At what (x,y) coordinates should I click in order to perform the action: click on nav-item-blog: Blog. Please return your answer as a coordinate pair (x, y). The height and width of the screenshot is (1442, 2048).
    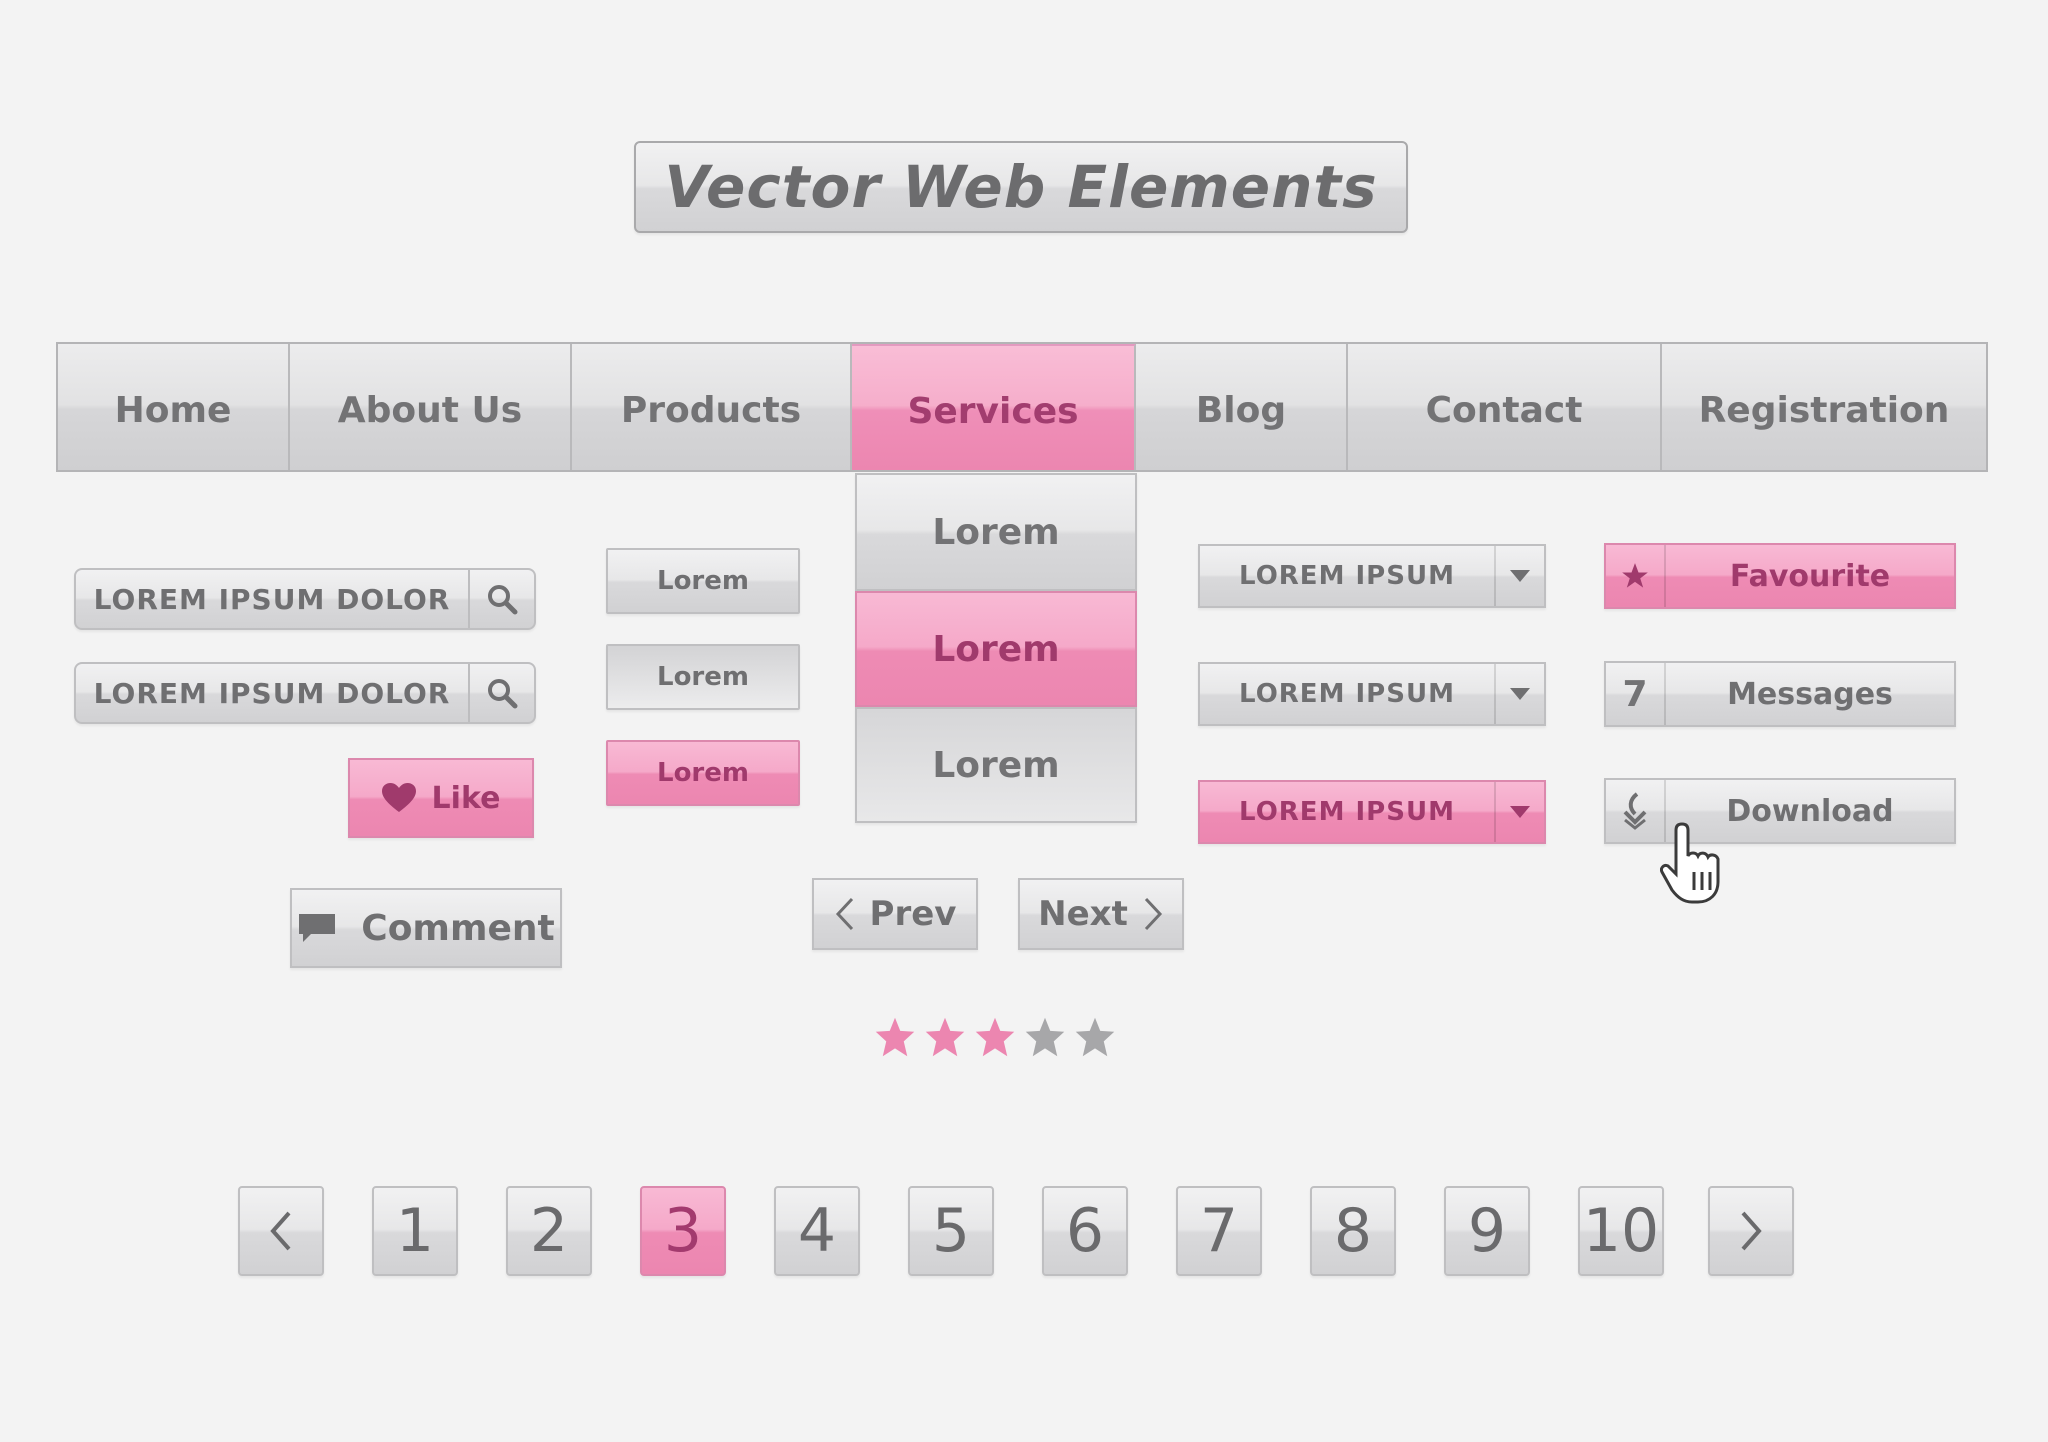
    Looking at the image, I should click on (1242, 407).